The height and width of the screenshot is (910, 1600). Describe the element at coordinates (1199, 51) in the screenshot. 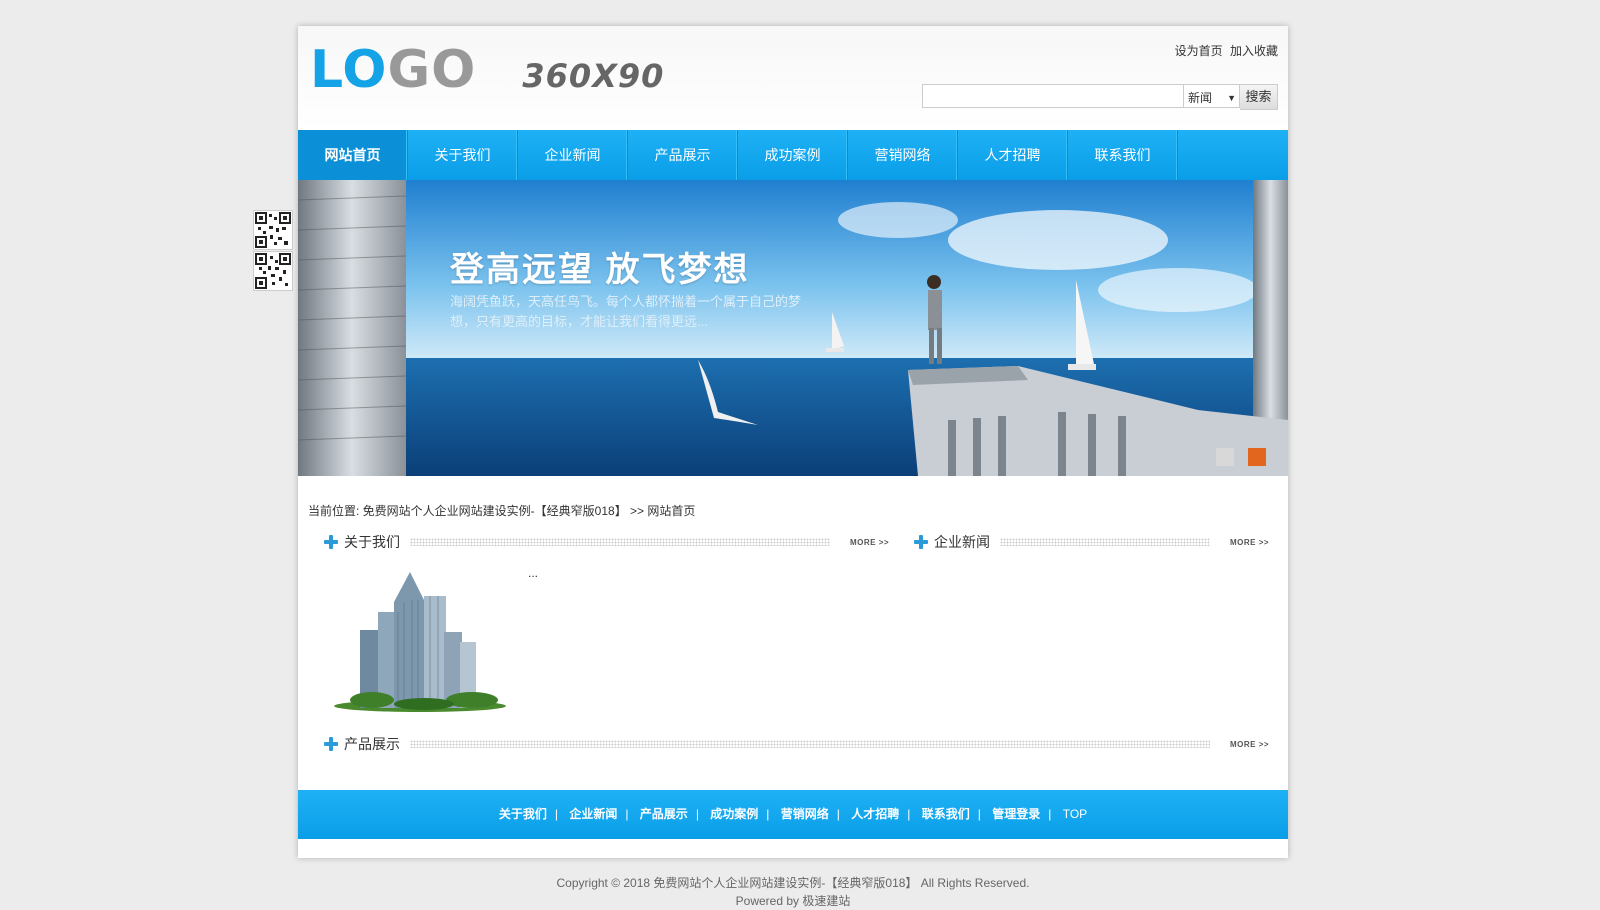

I see `set-homepage-link: 设为首页` at that location.